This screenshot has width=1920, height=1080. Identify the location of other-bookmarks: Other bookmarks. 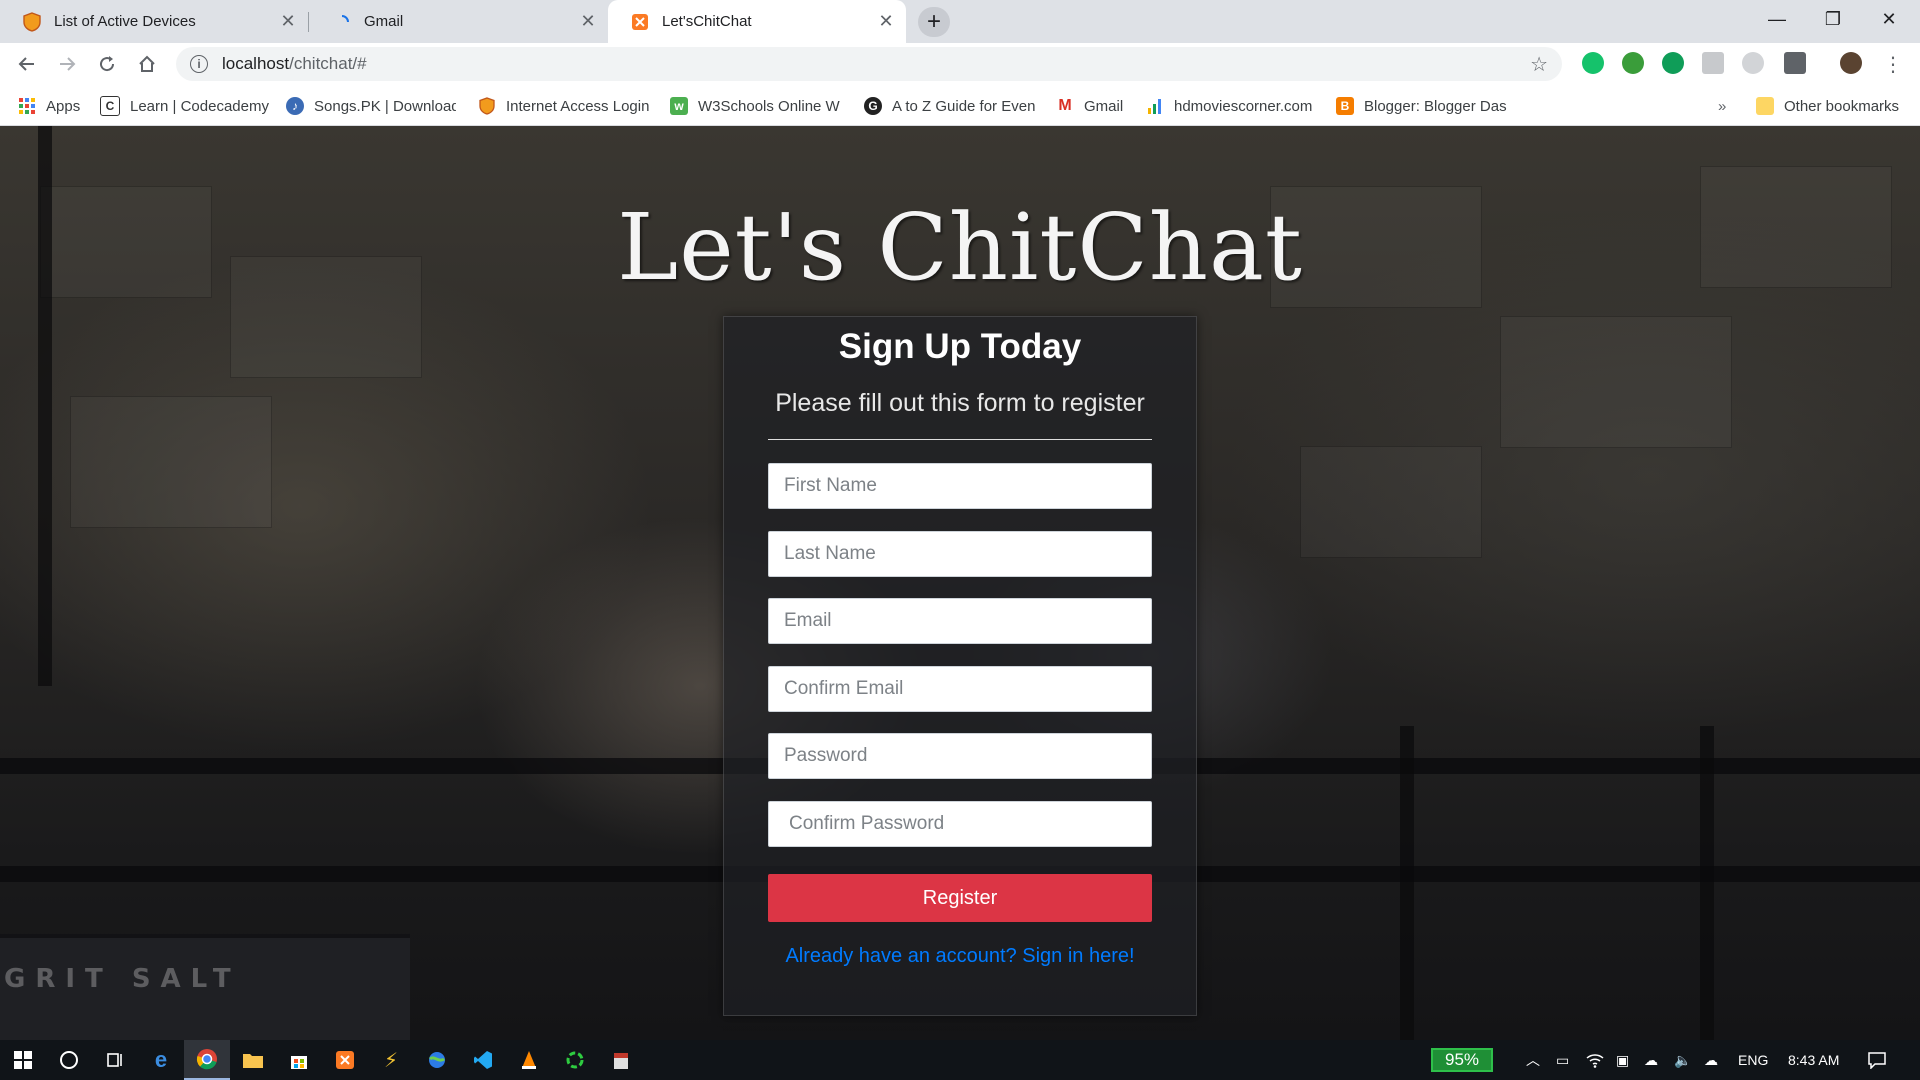
(1827, 106).